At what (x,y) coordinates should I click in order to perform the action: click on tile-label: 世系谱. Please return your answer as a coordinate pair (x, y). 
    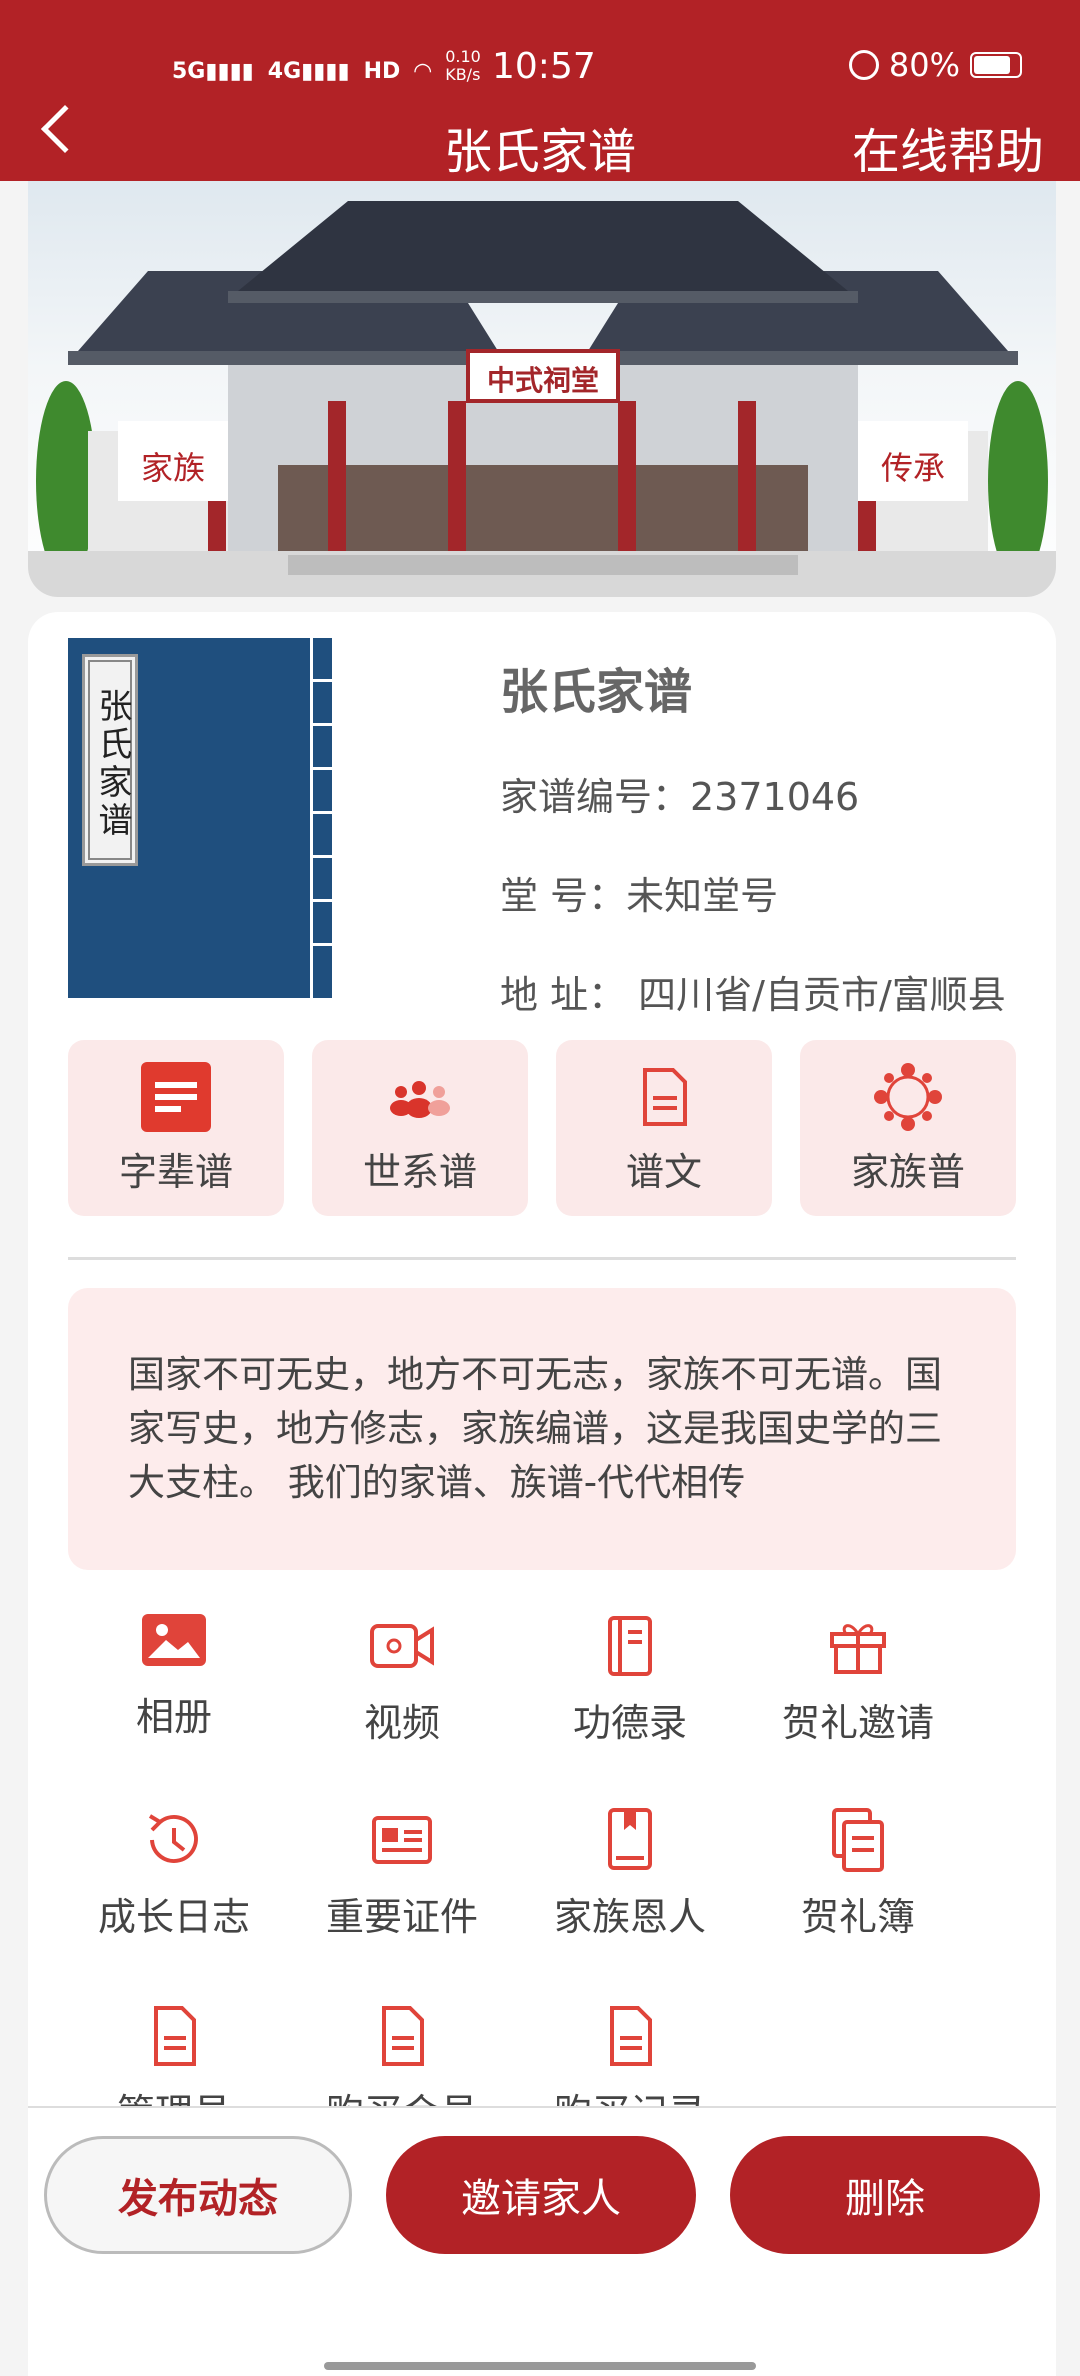
    Looking at the image, I should click on (419, 1172).